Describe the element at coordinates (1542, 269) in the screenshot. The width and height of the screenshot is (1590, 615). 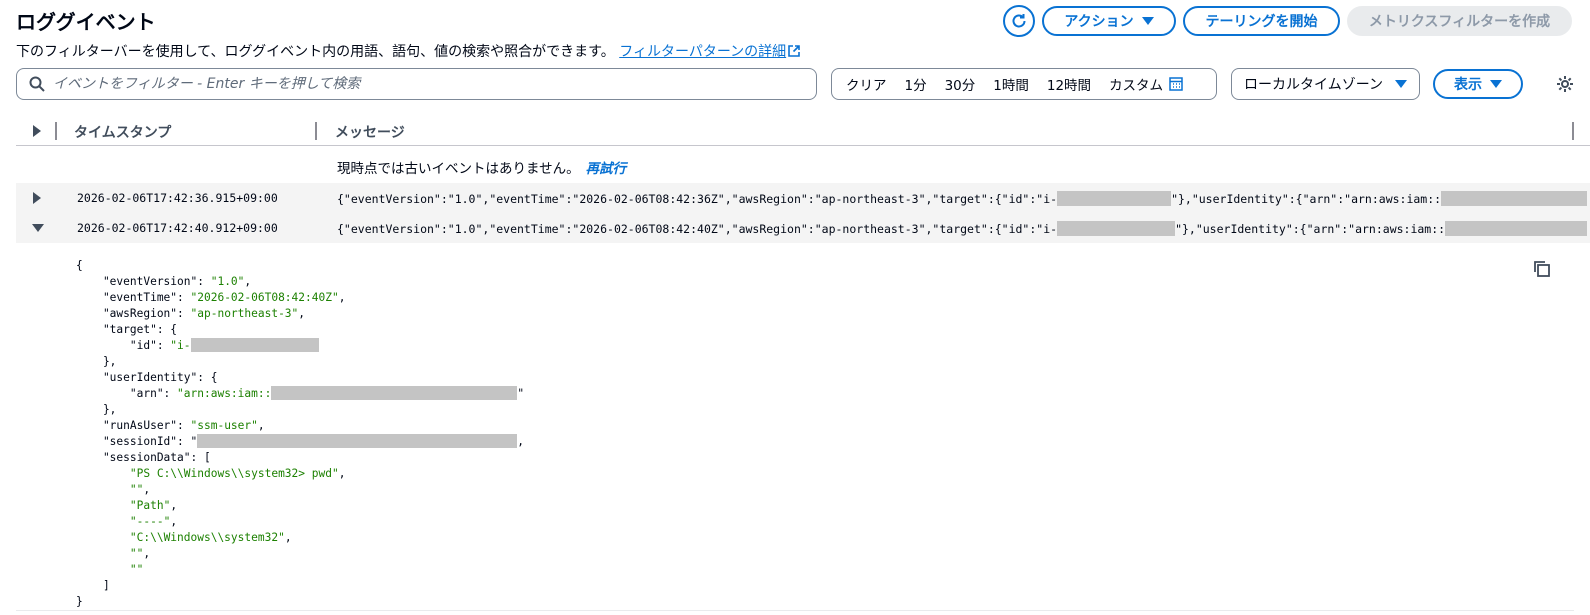
I see `copy-icon` at that location.